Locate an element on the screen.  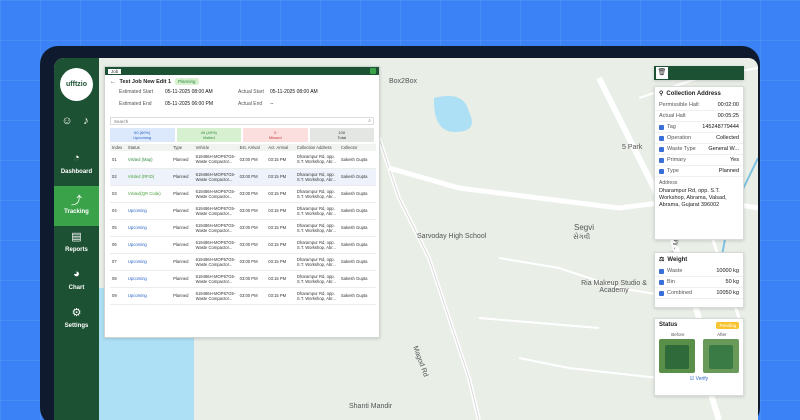
map-label-school: Sarvoday High School is located at coordinates (452, 236).